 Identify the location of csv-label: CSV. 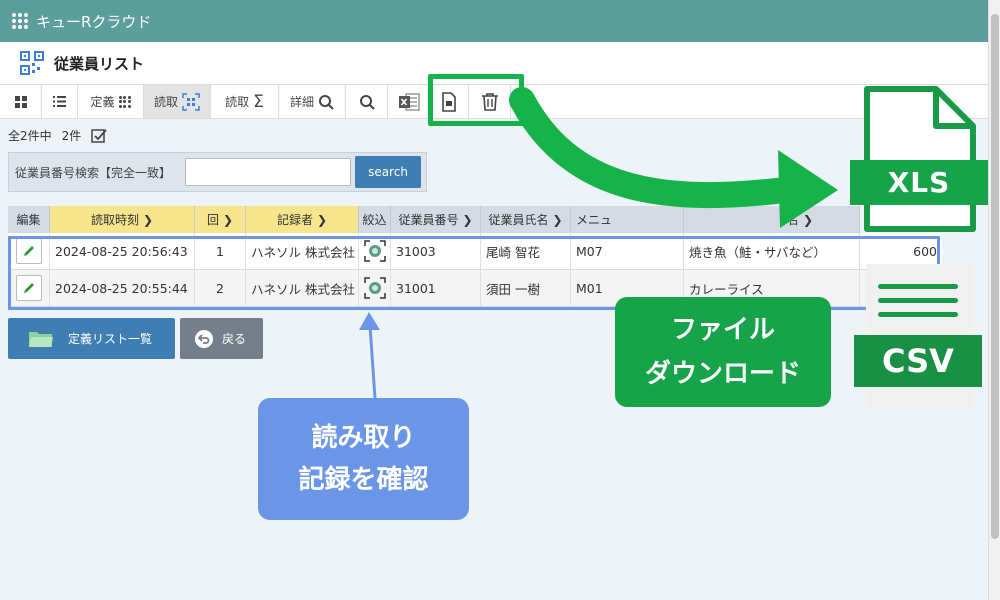
(918, 361).